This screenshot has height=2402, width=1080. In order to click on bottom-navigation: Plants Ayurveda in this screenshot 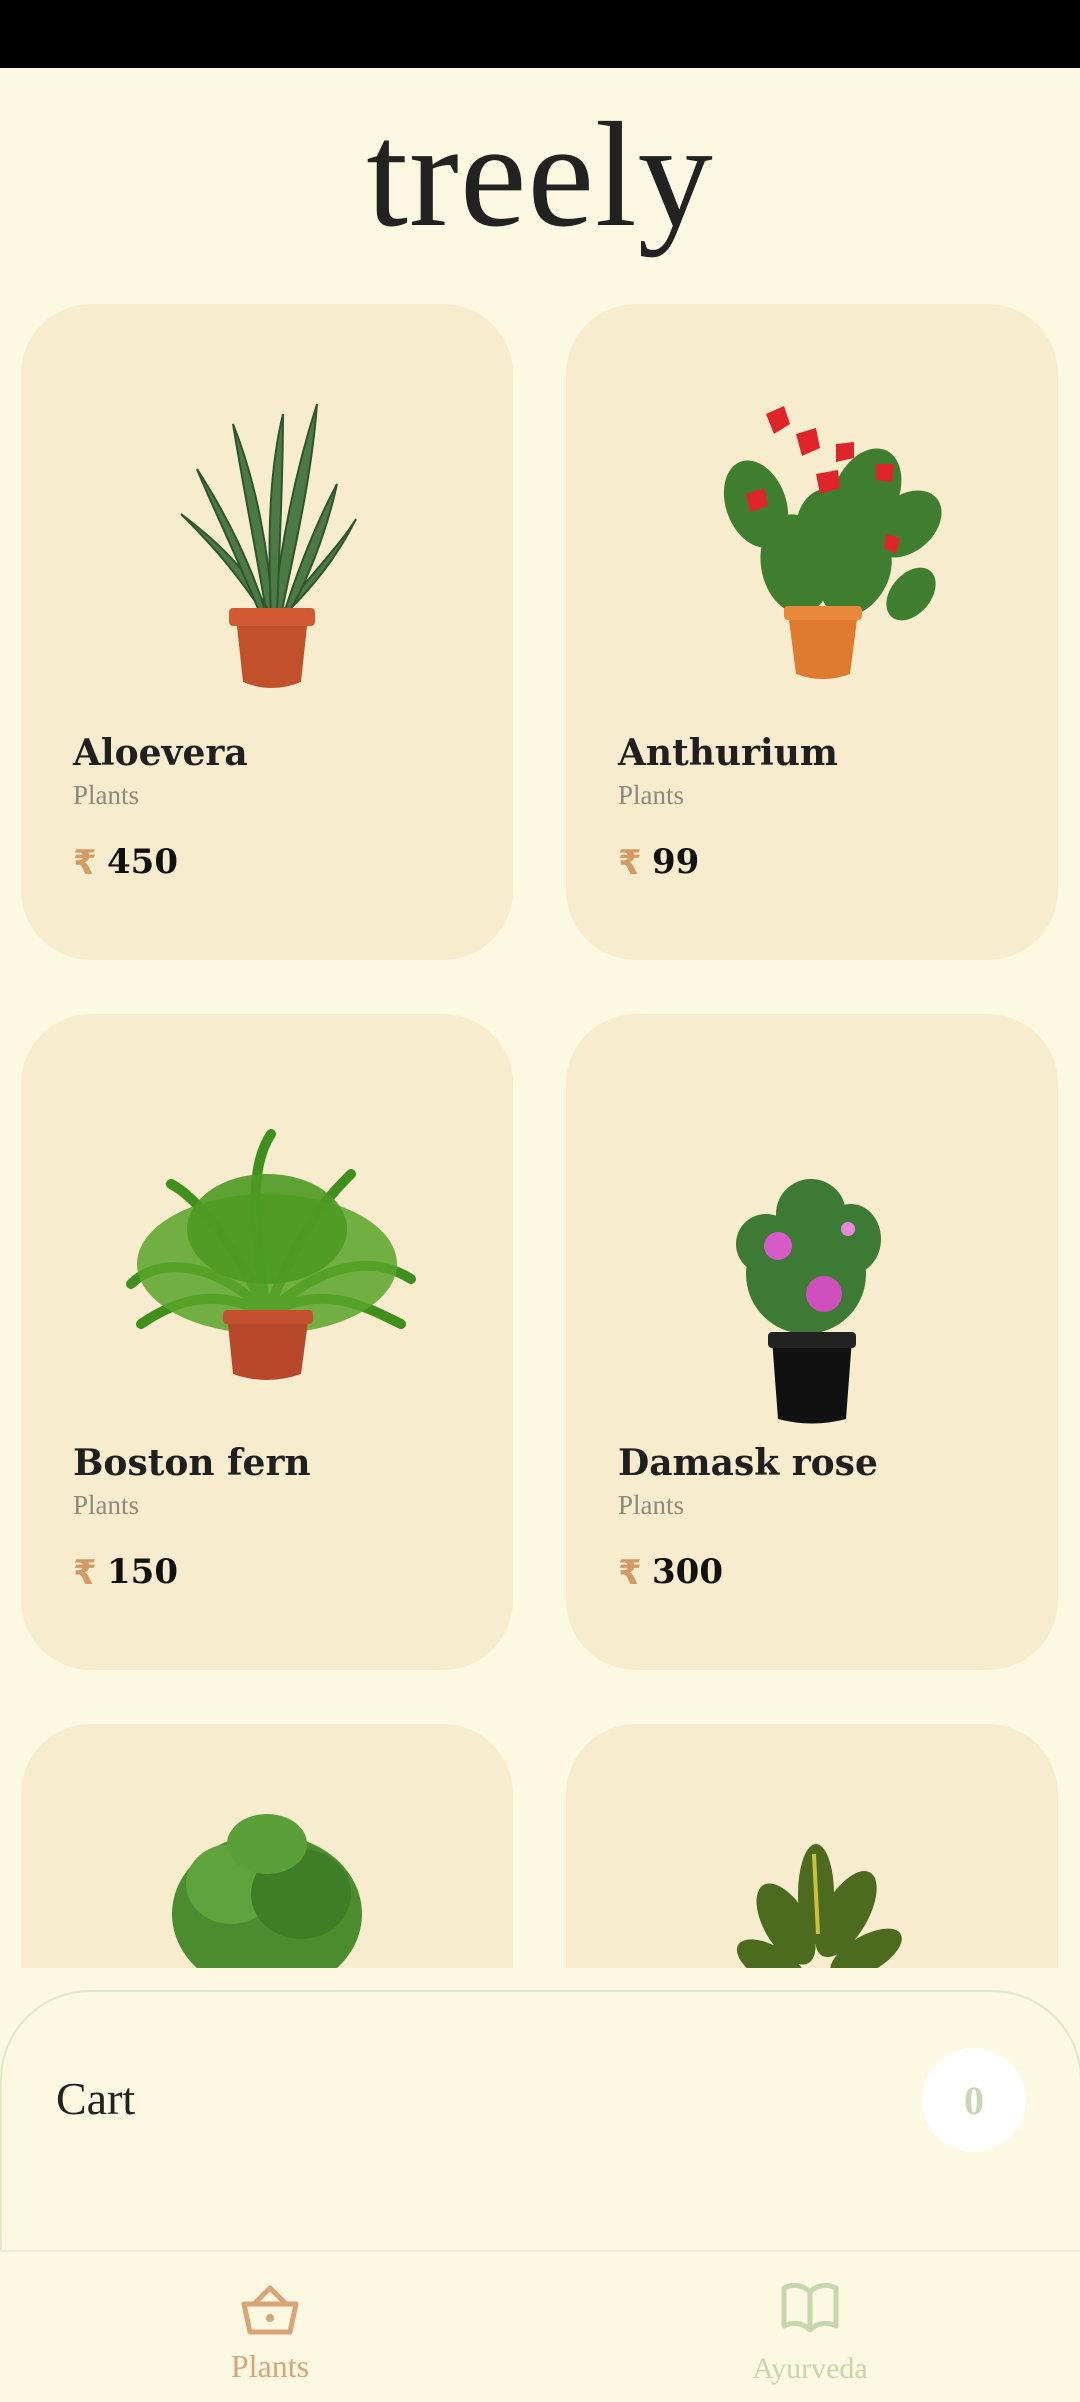, I will do `click(540, 2326)`.